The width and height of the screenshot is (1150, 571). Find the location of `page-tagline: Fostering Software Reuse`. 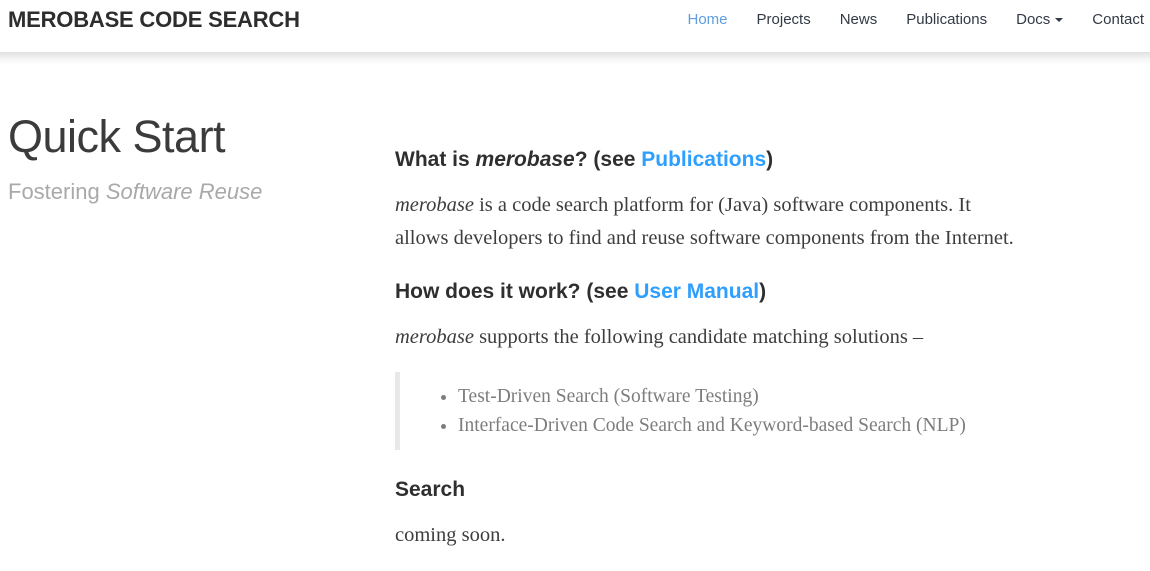

page-tagline: Fostering Software Reuse is located at coordinates (201, 192).